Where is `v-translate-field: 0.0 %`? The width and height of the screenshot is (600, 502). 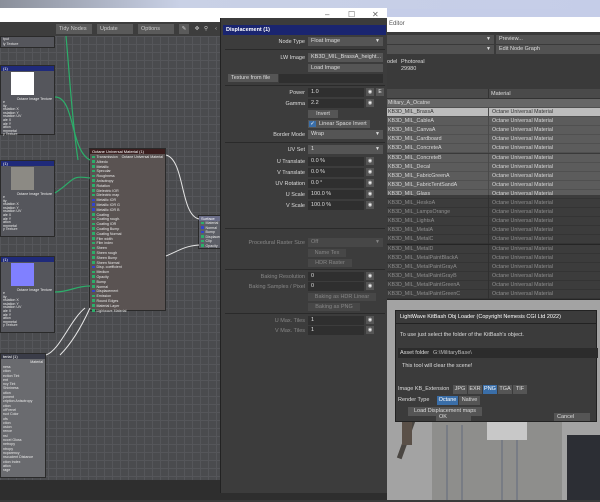
v-translate-field: 0.0 % is located at coordinates (336, 172).